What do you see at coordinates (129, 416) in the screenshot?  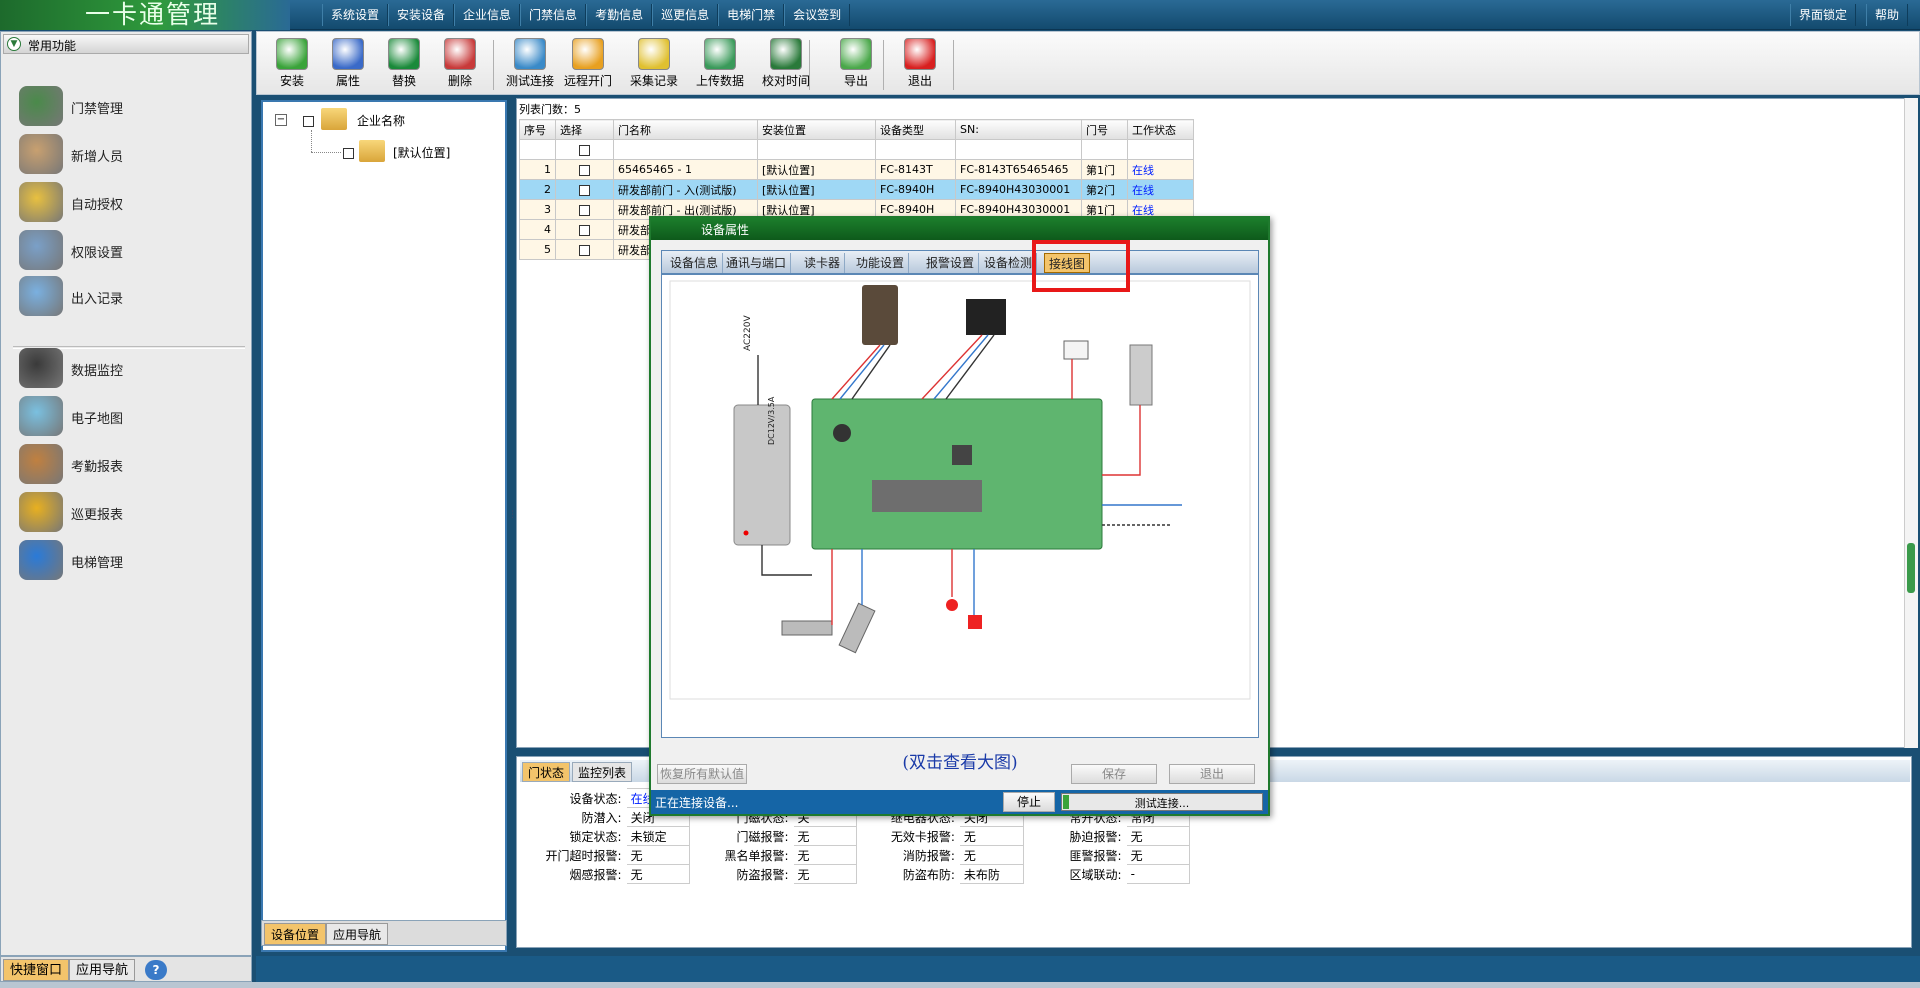 I see `sidebar-item-6: 电子地图` at bounding box center [129, 416].